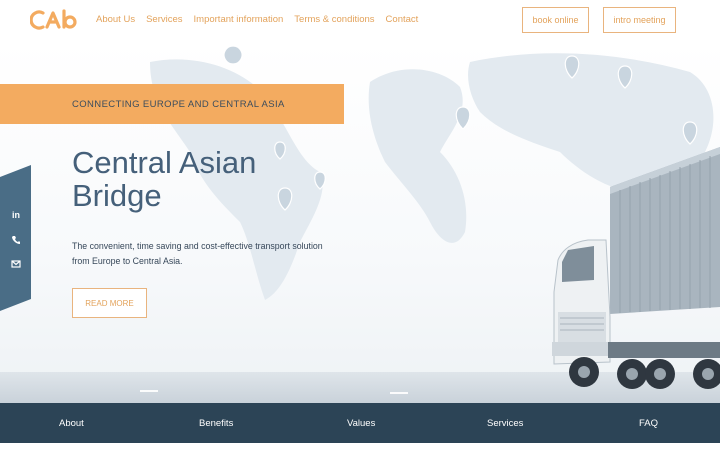 The height and width of the screenshot is (450, 720). I want to click on page-bottom-strip, so click(360, 446).